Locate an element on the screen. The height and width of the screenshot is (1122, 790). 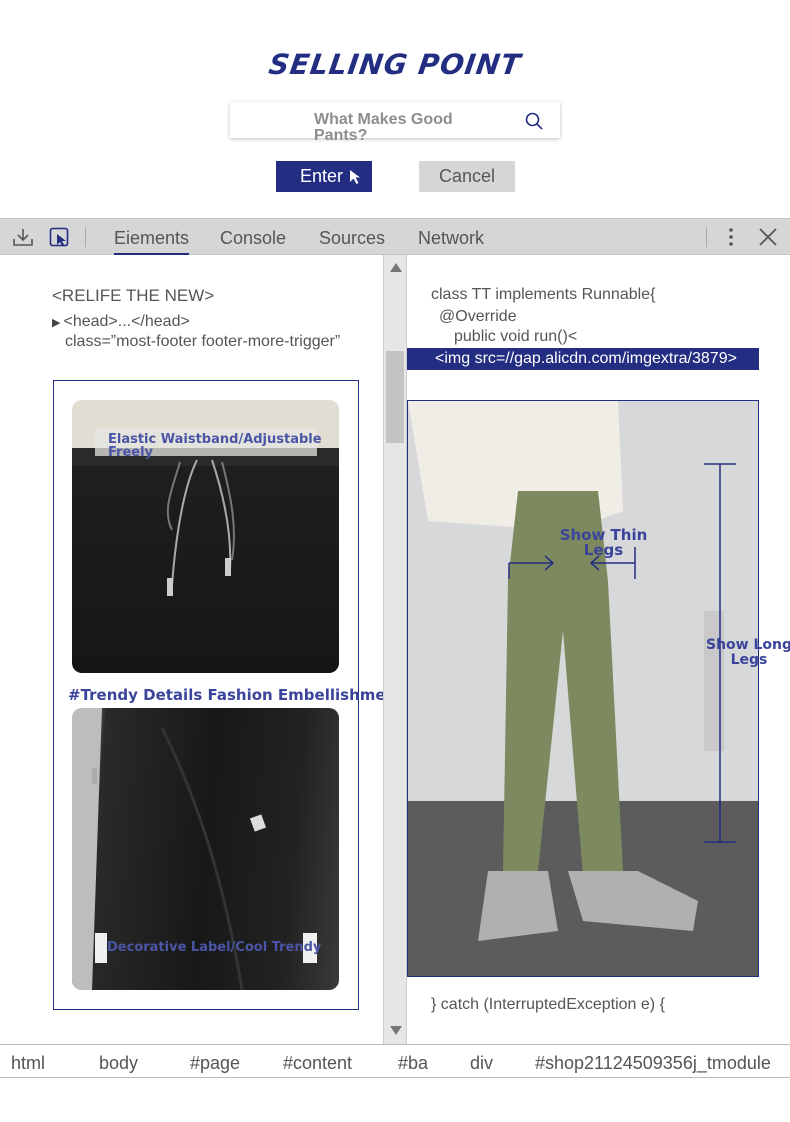
page-title: SELLING POINT is located at coordinates (395, 64).